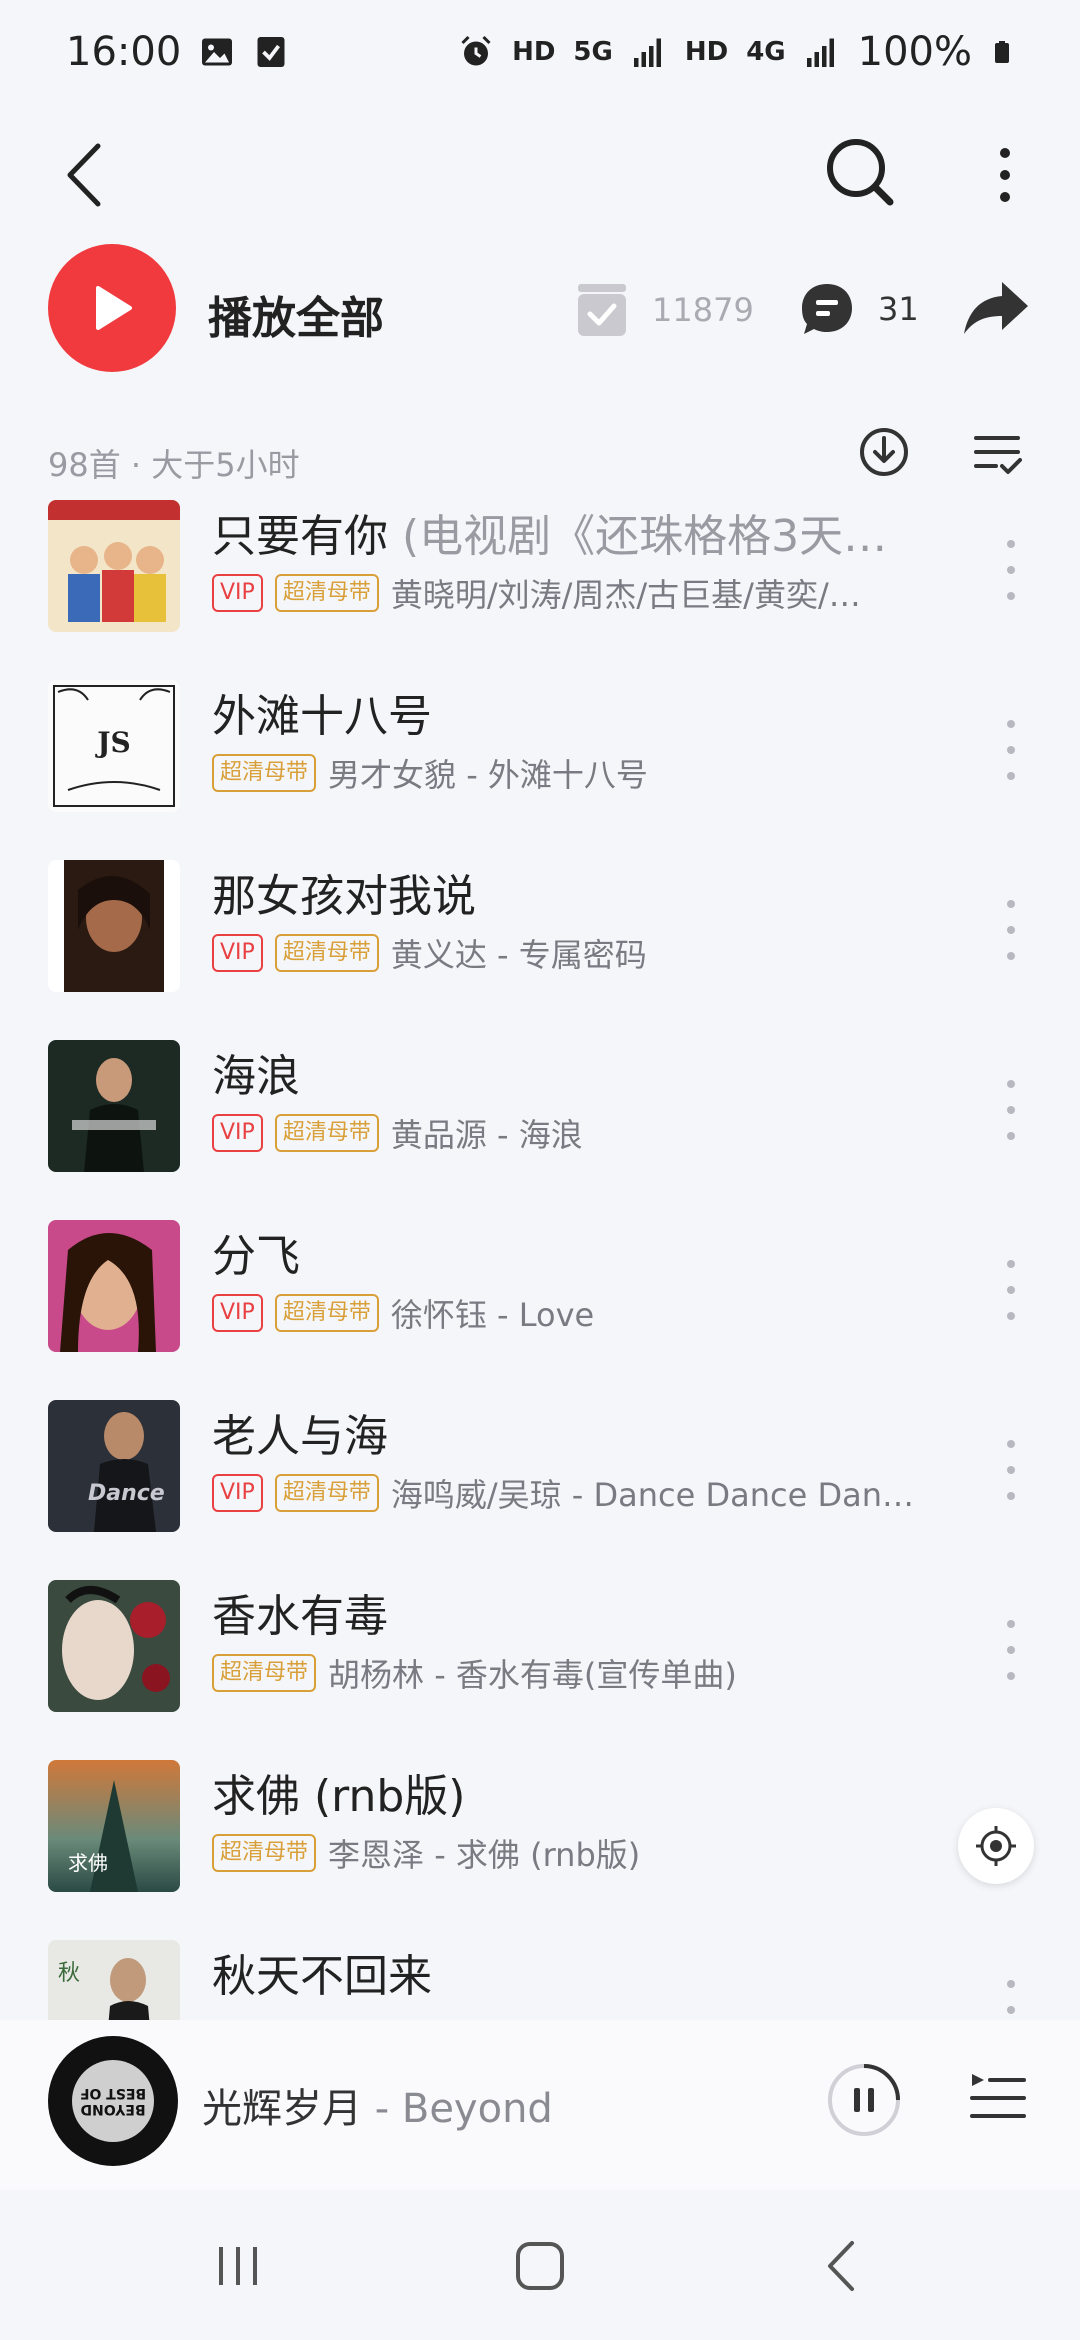  I want to click on back-icon, so click(841, 2266).